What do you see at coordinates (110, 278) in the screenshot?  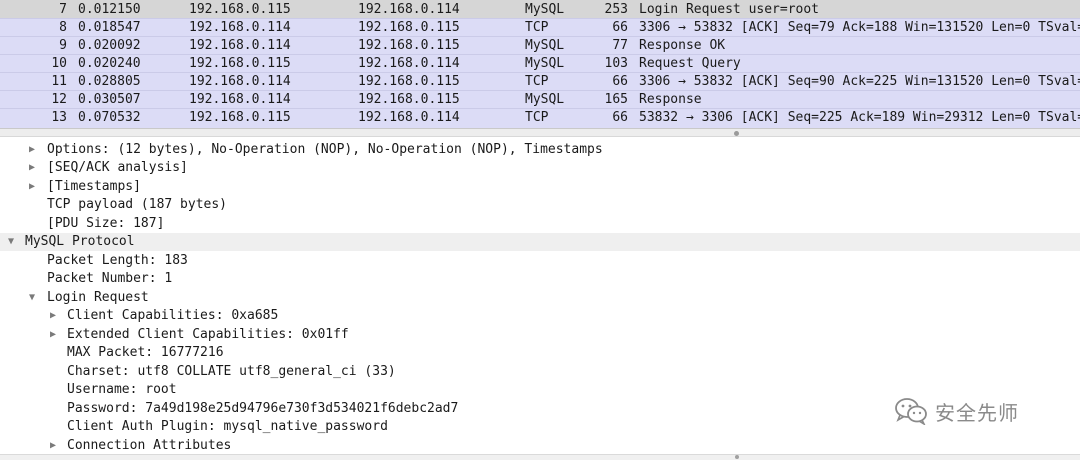 I see `tree-item-label: Packet Number: 1` at bounding box center [110, 278].